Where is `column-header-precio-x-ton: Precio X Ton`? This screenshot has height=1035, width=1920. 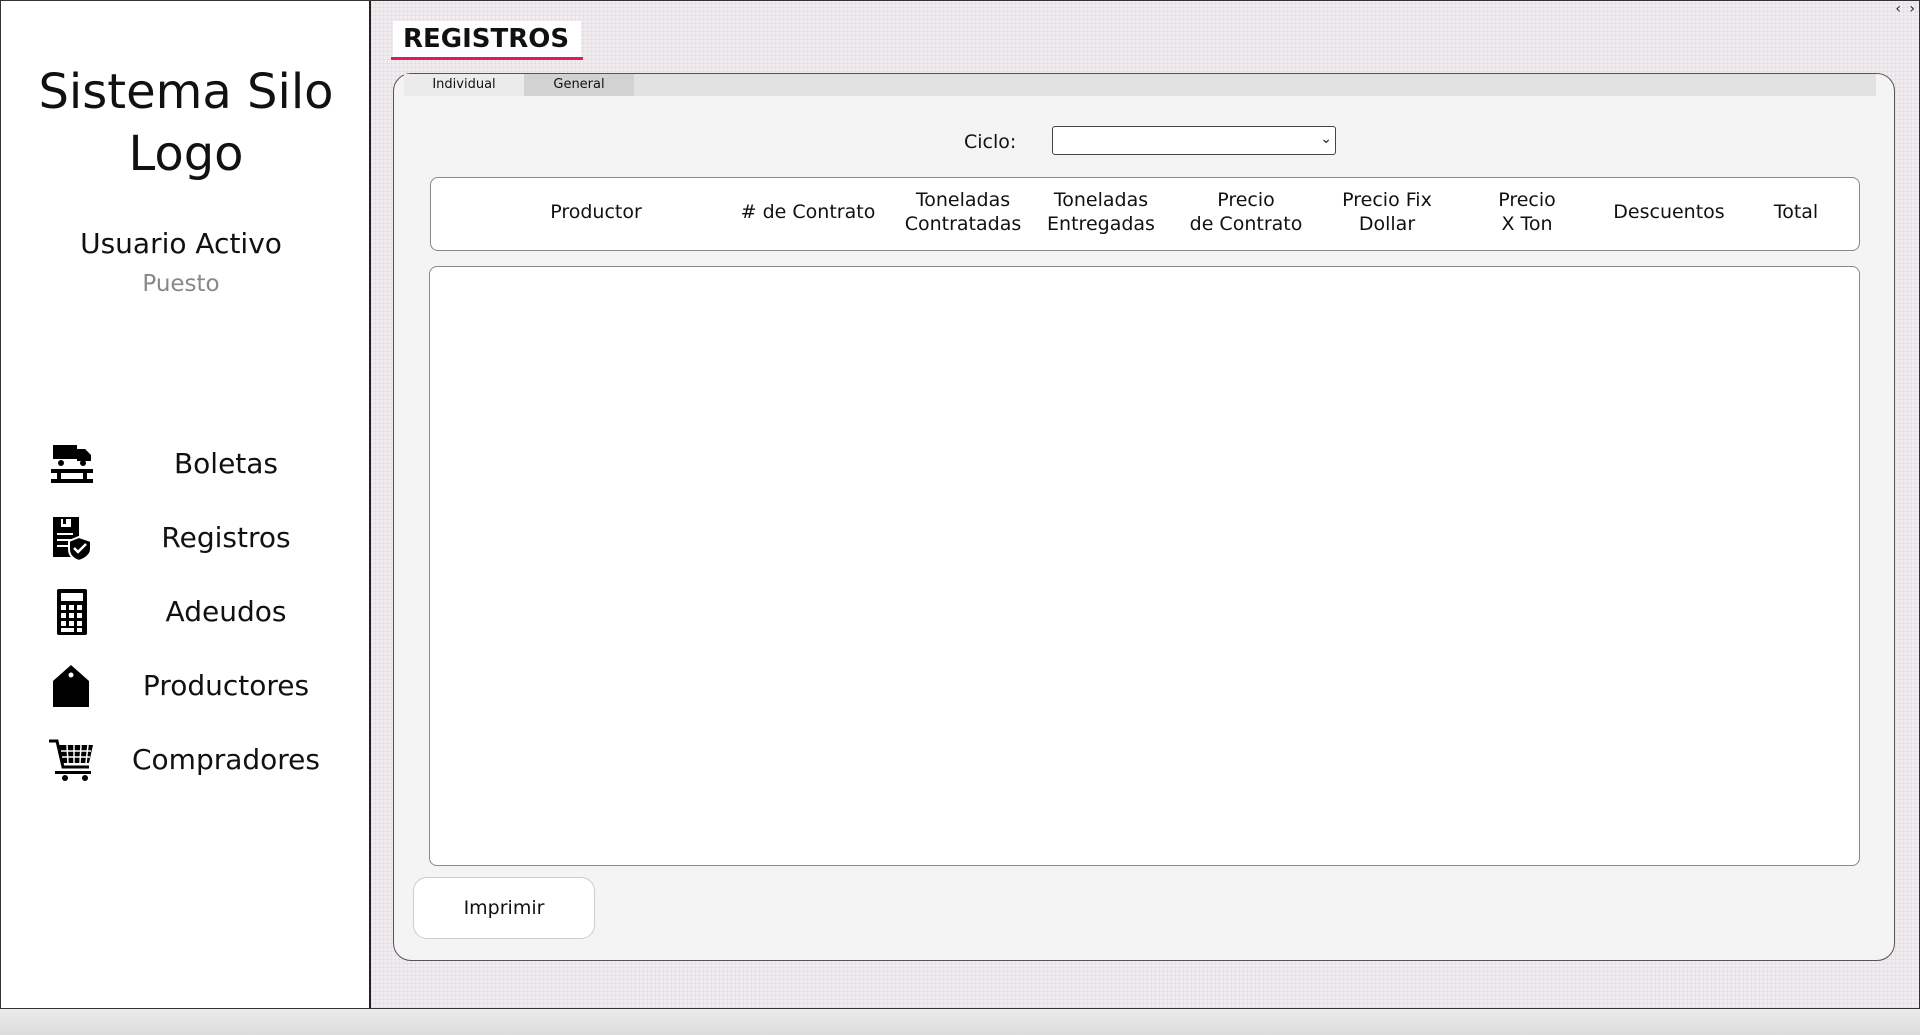 column-header-precio-x-ton: Precio X Ton is located at coordinates (1527, 212).